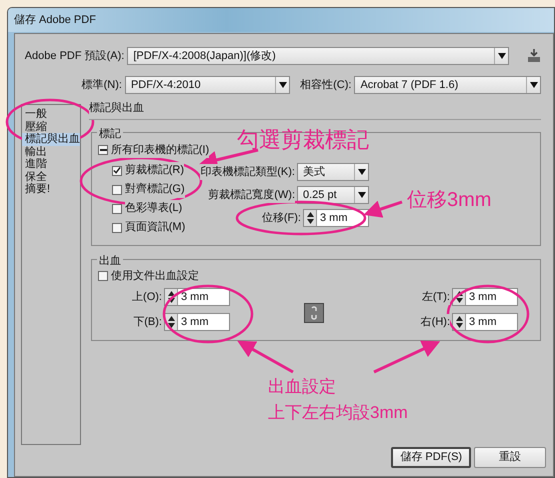  I want to click on annotation-text: 上下左右均設3mm, so click(338, 413).